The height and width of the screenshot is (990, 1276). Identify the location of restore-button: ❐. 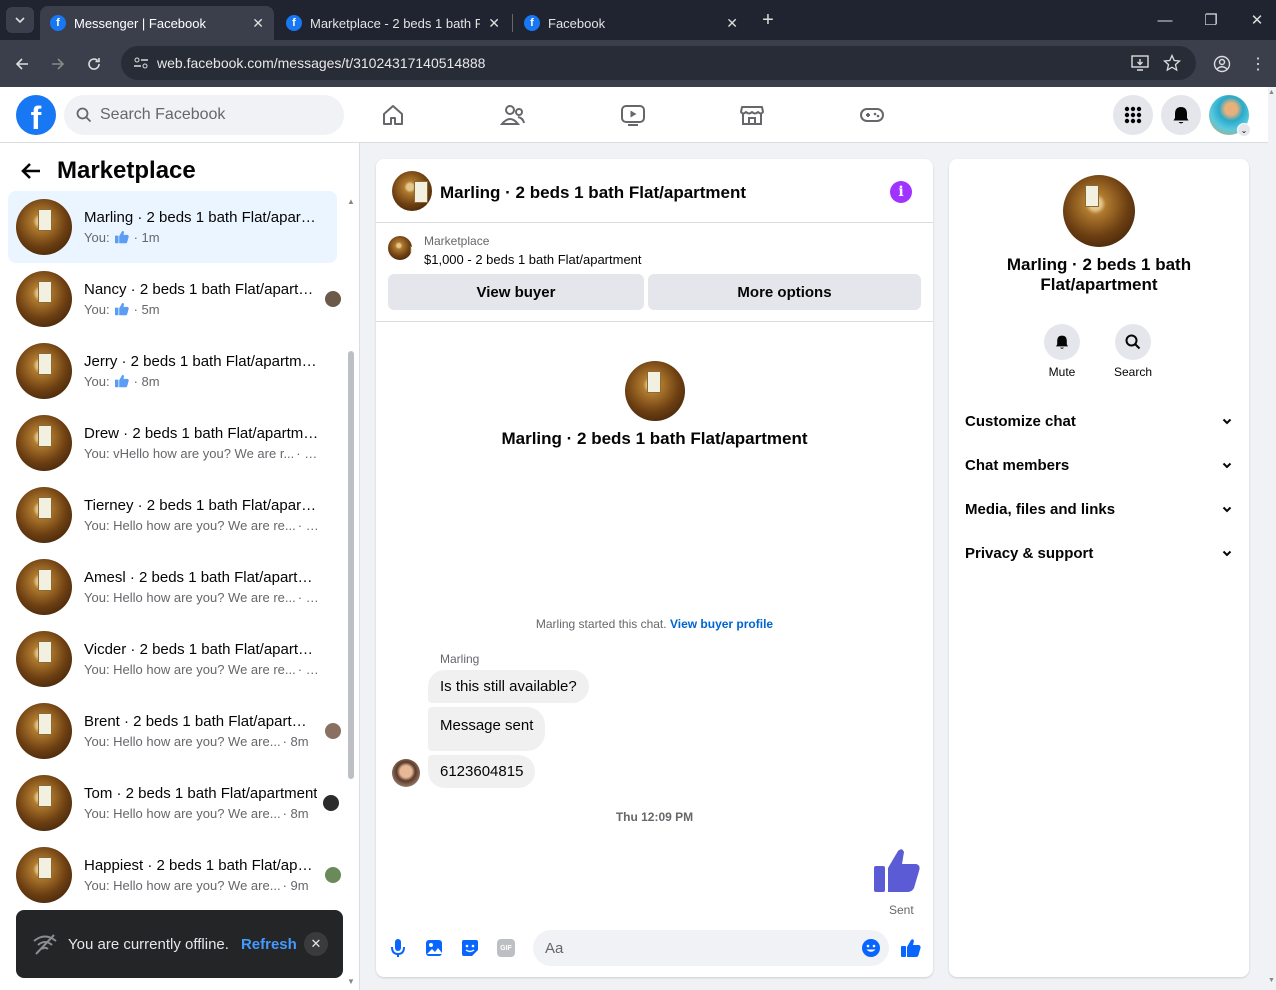
(1211, 20).